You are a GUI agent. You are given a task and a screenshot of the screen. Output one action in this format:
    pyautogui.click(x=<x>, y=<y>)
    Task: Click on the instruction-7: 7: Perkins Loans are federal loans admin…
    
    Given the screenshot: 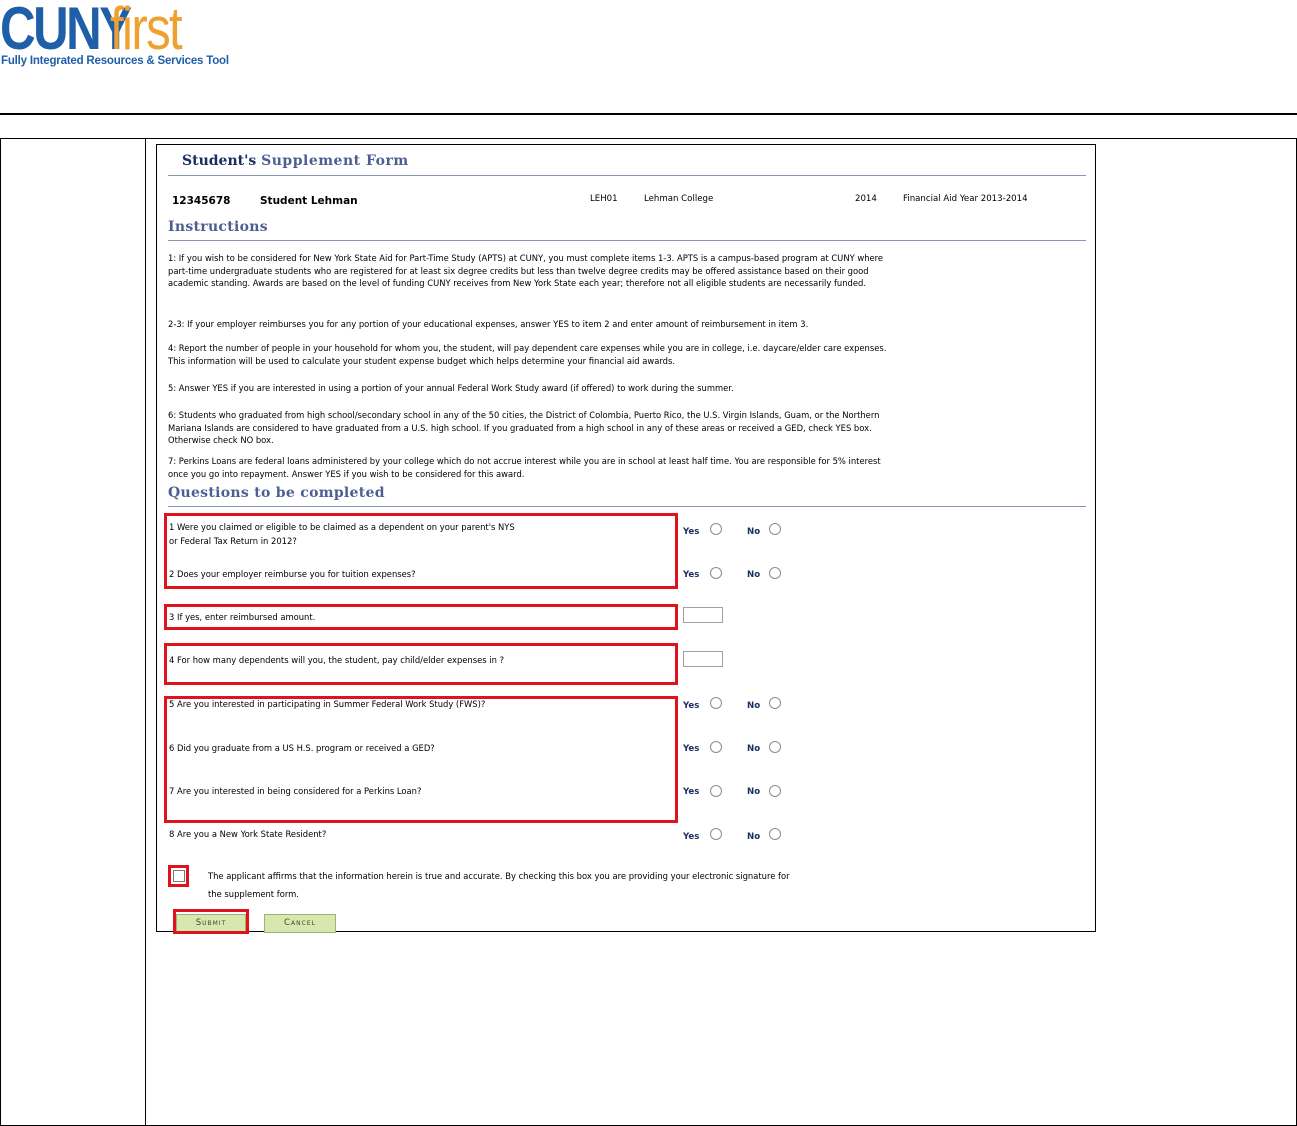 What is the action you would take?
    pyautogui.click(x=524, y=467)
    